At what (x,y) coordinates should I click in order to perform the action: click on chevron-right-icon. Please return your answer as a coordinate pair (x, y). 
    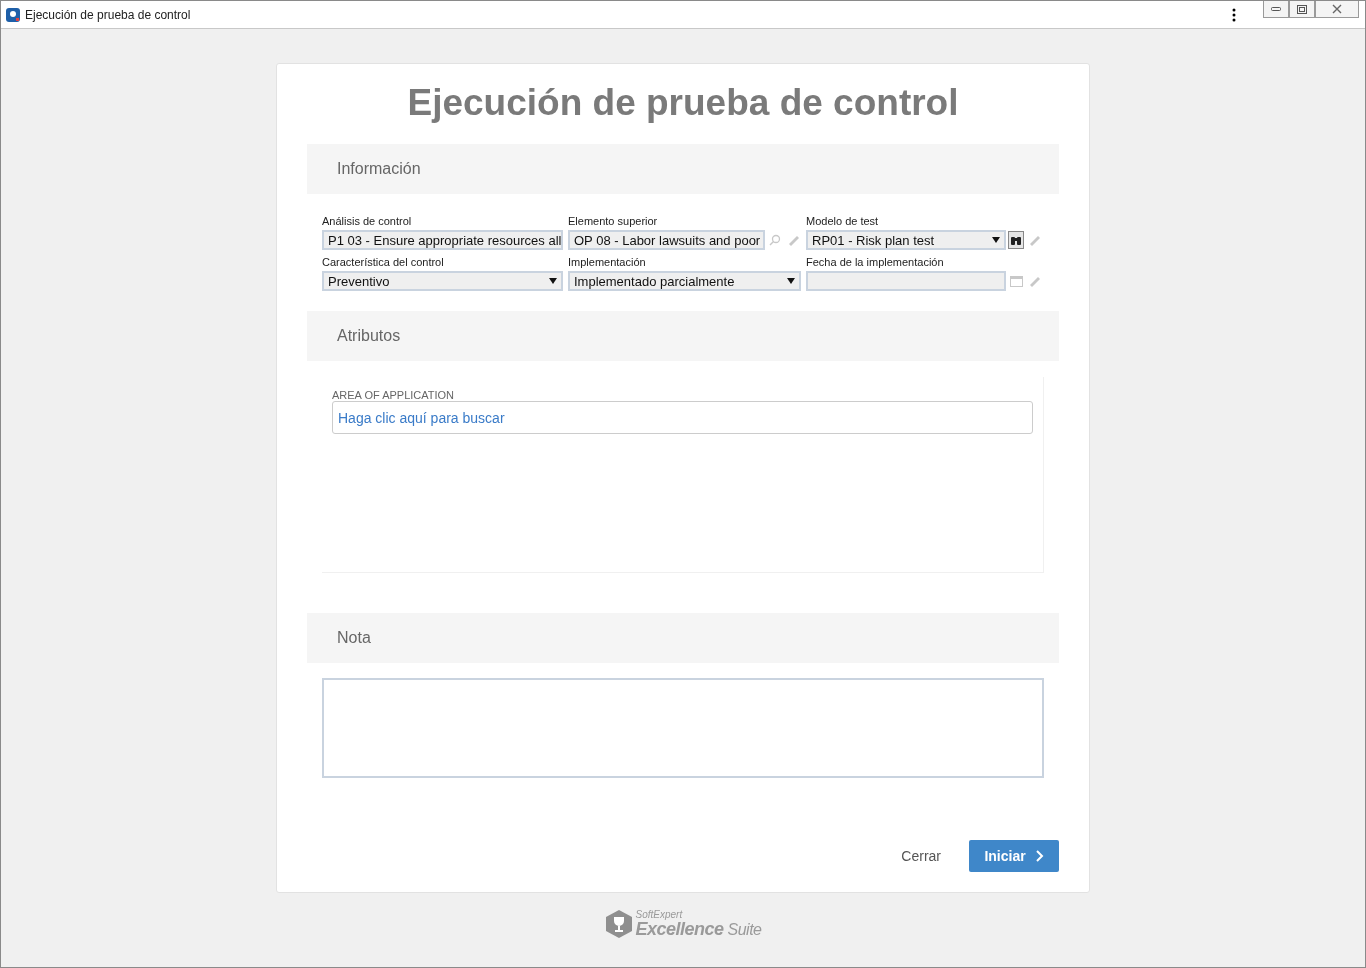
    Looking at the image, I should click on (1039, 856).